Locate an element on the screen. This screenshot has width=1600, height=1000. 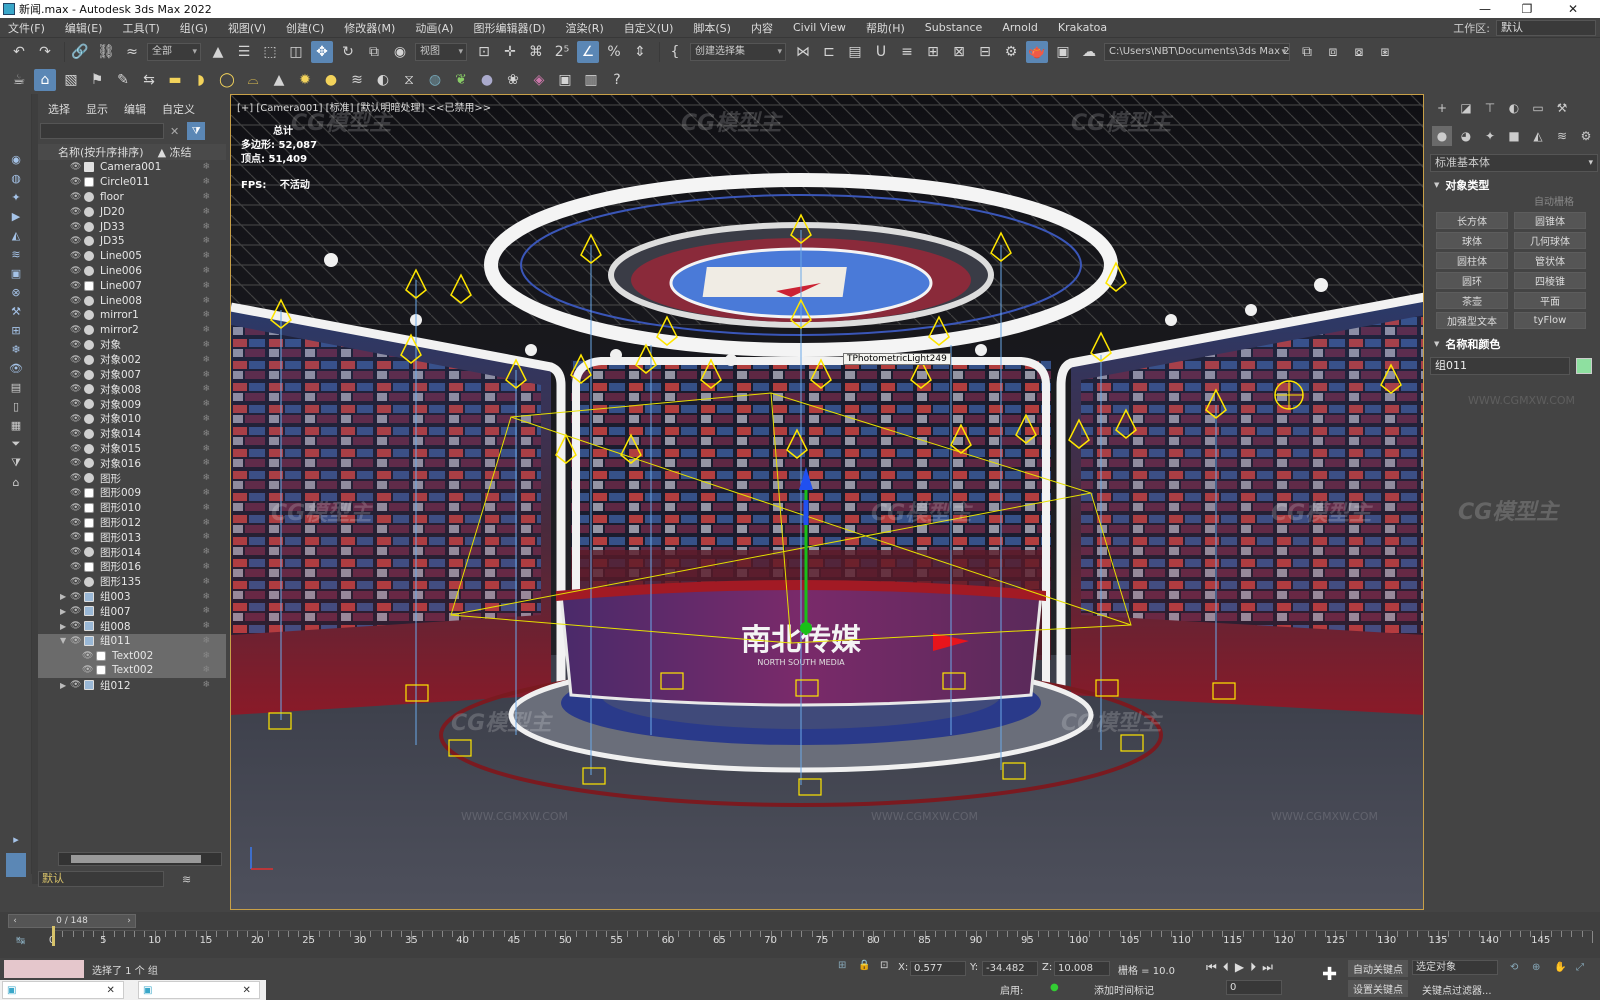
object-type-rollout: 对象类型 is located at coordinates (1514, 185).